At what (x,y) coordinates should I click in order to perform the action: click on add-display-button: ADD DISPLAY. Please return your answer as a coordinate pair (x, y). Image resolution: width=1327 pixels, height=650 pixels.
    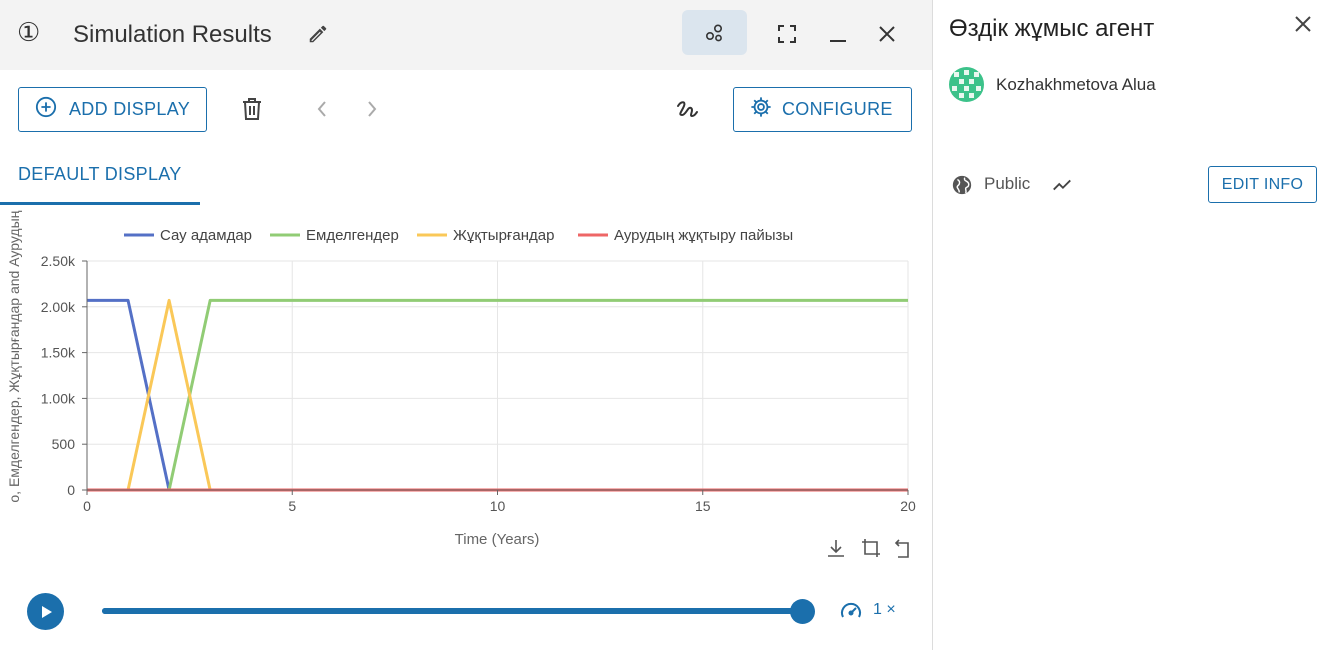
    Looking at the image, I should click on (112, 109).